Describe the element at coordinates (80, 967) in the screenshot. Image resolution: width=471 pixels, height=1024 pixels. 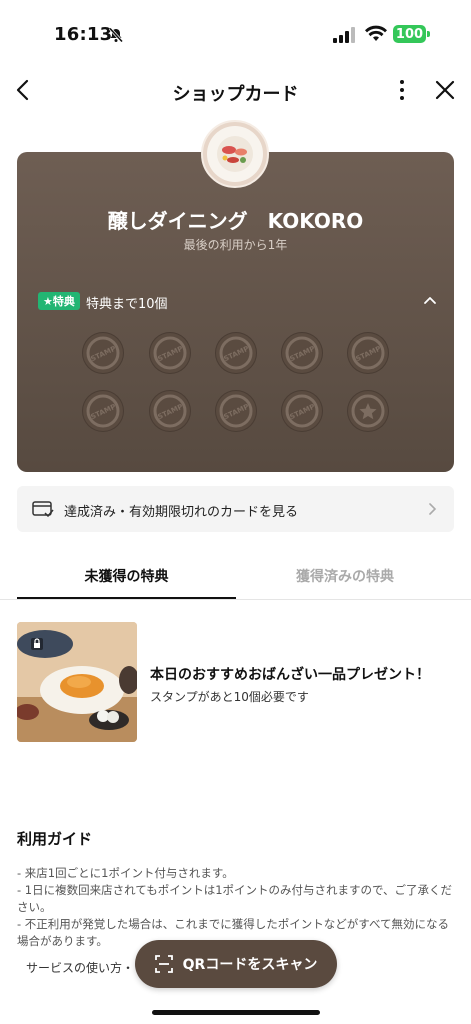
I see `how-to-use-link: サービスの使い方・` at that location.